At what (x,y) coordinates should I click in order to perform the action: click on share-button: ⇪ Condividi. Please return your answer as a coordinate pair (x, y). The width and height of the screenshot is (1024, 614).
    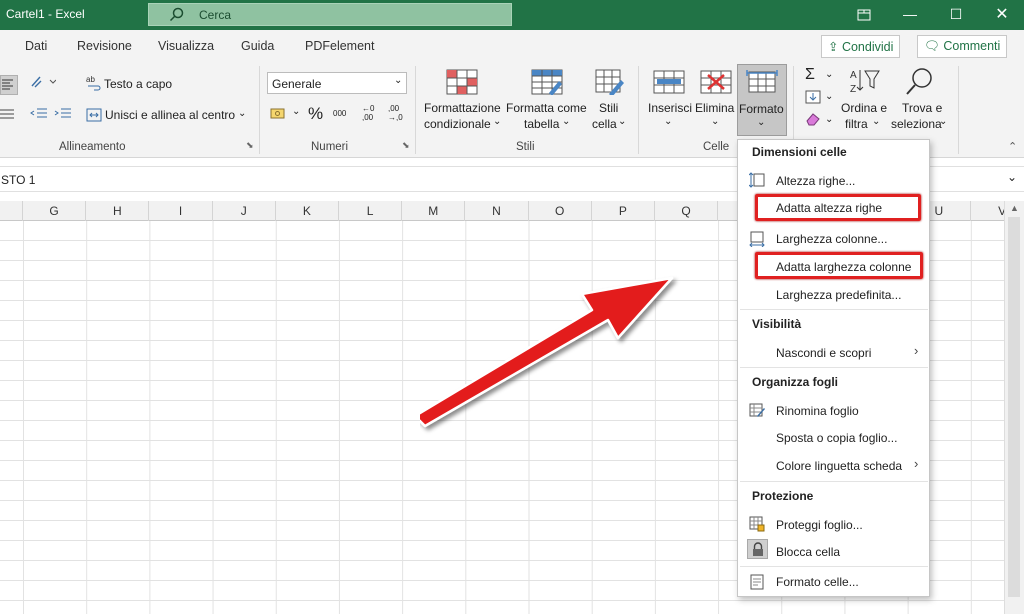
    Looking at the image, I should click on (861, 46).